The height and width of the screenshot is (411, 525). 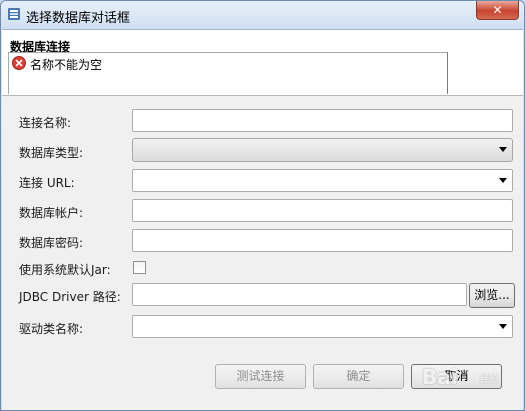 What do you see at coordinates (262, 95) in the screenshot?
I see `header-divider` at bounding box center [262, 95].